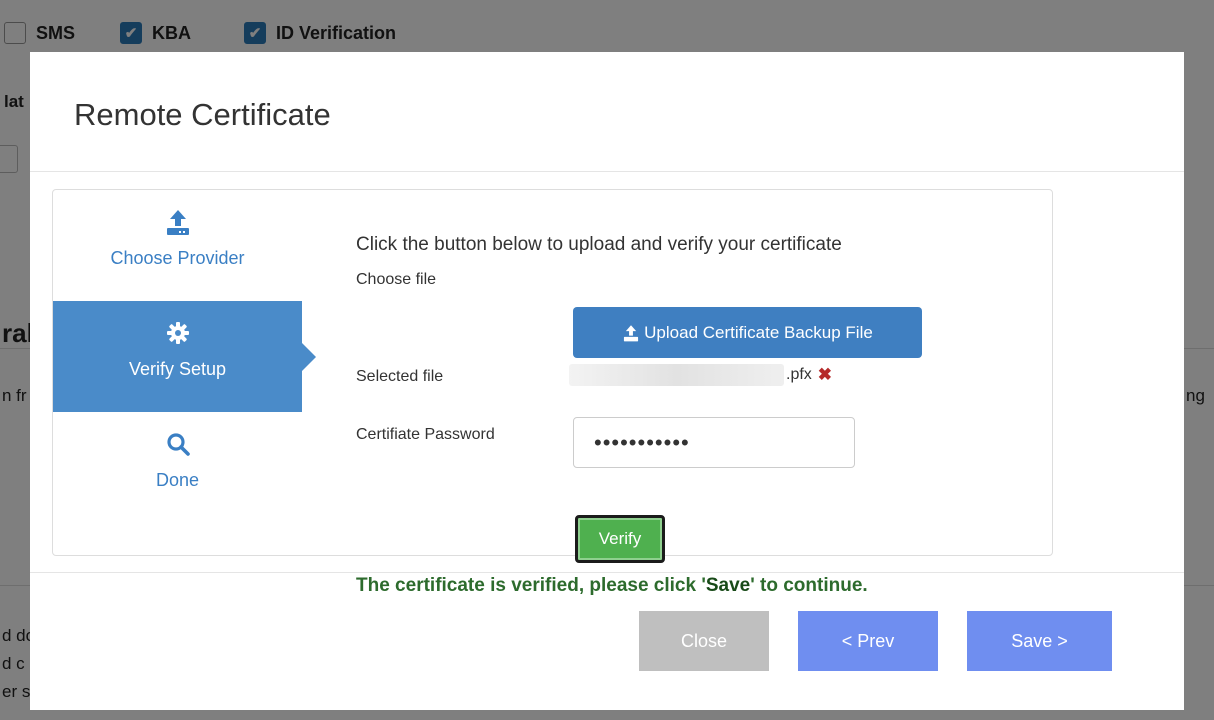 This screenshot has width=1214, height=720. I want to click on selected-file-label: Selected file, so click(400, 376).